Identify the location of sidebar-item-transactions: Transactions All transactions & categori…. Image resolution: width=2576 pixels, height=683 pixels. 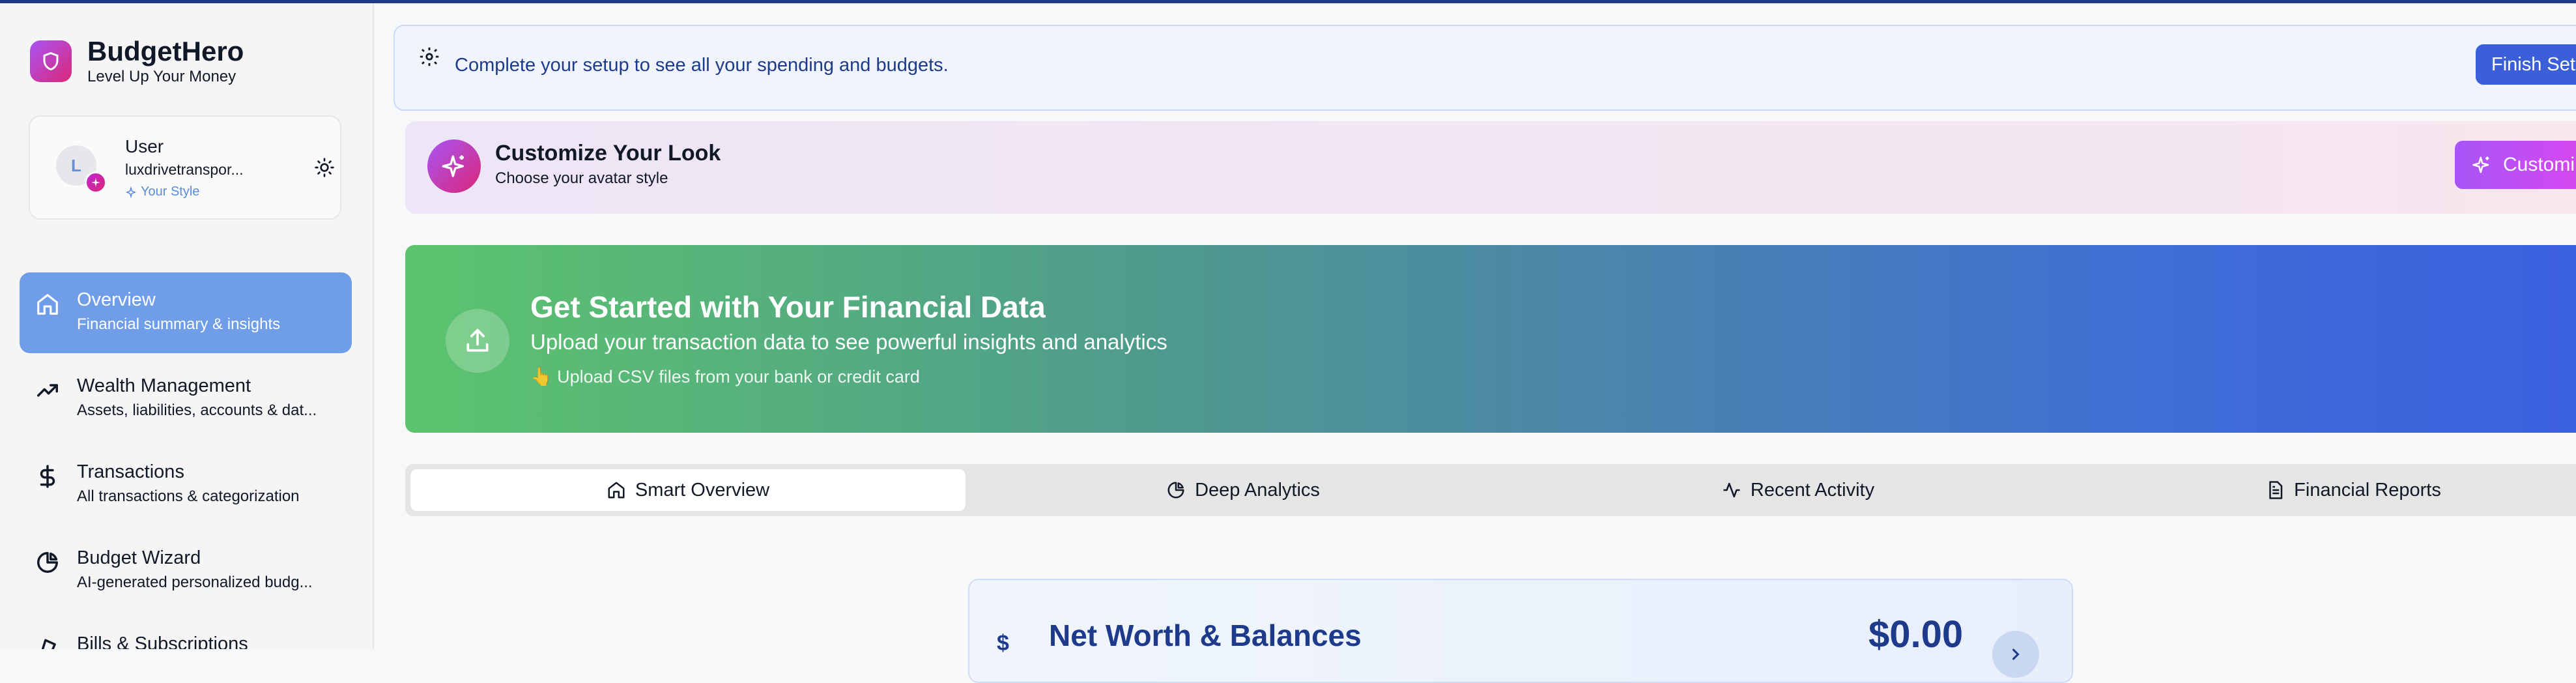
(186, 484).